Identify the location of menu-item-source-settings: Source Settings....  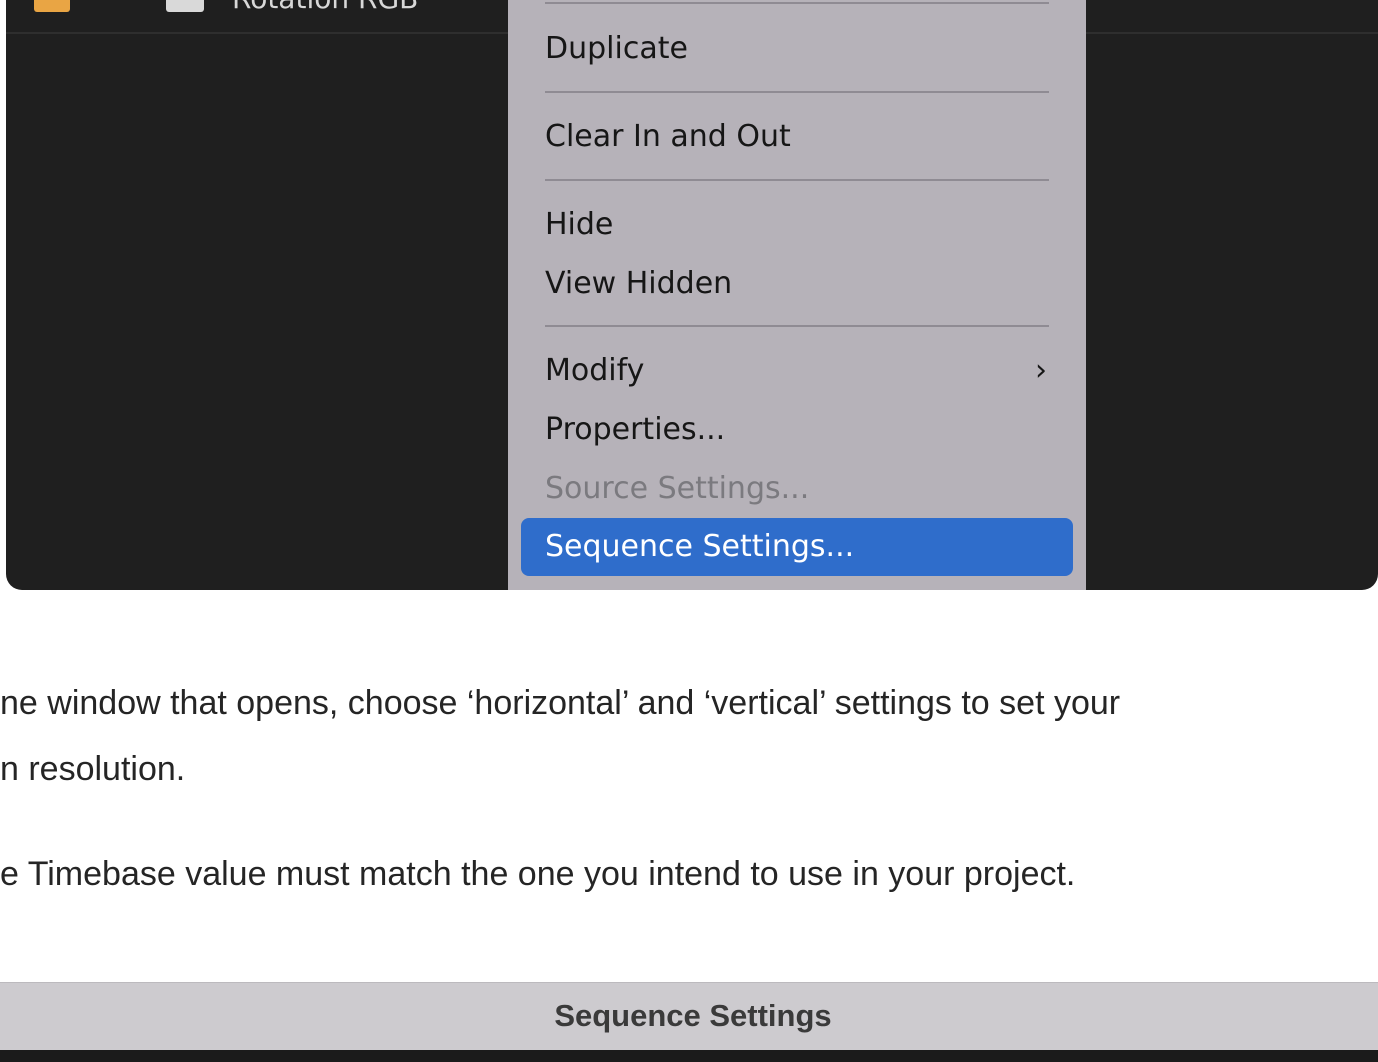
(797, 489).